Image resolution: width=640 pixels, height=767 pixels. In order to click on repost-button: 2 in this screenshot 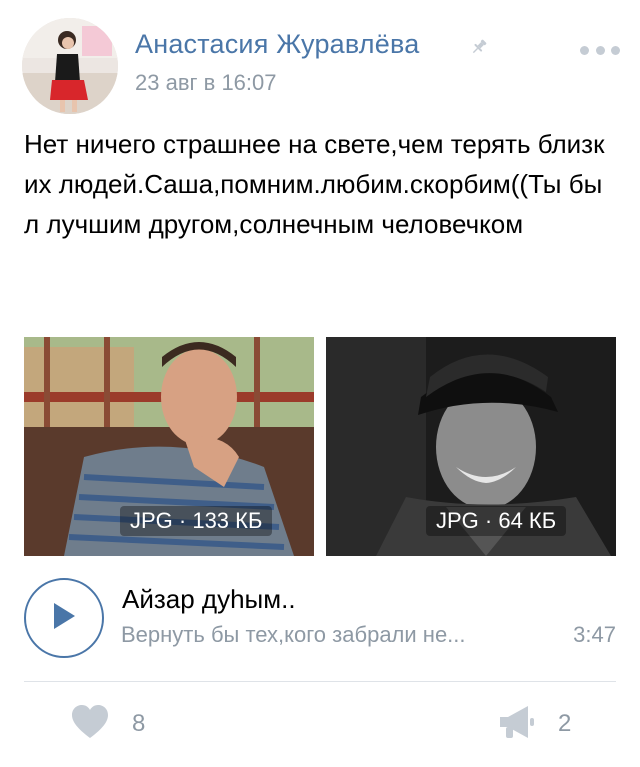, I will do `click(534, 724)`.